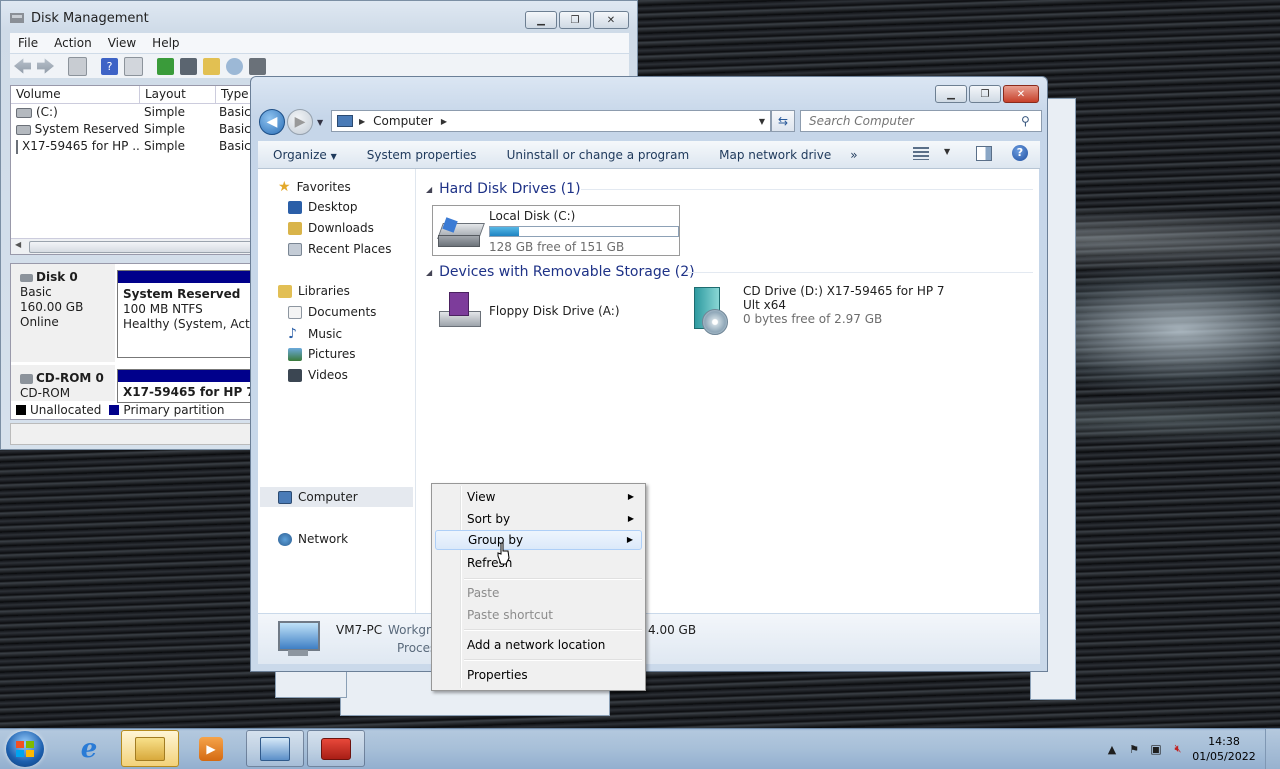 This screenshot has width=1280, height=769. What do you see at coordinates (63, 383) in the screenshot?
I see `cdrom-0-info: CD-ROM 0 CD-ROM` at bounding box center [63, 383].